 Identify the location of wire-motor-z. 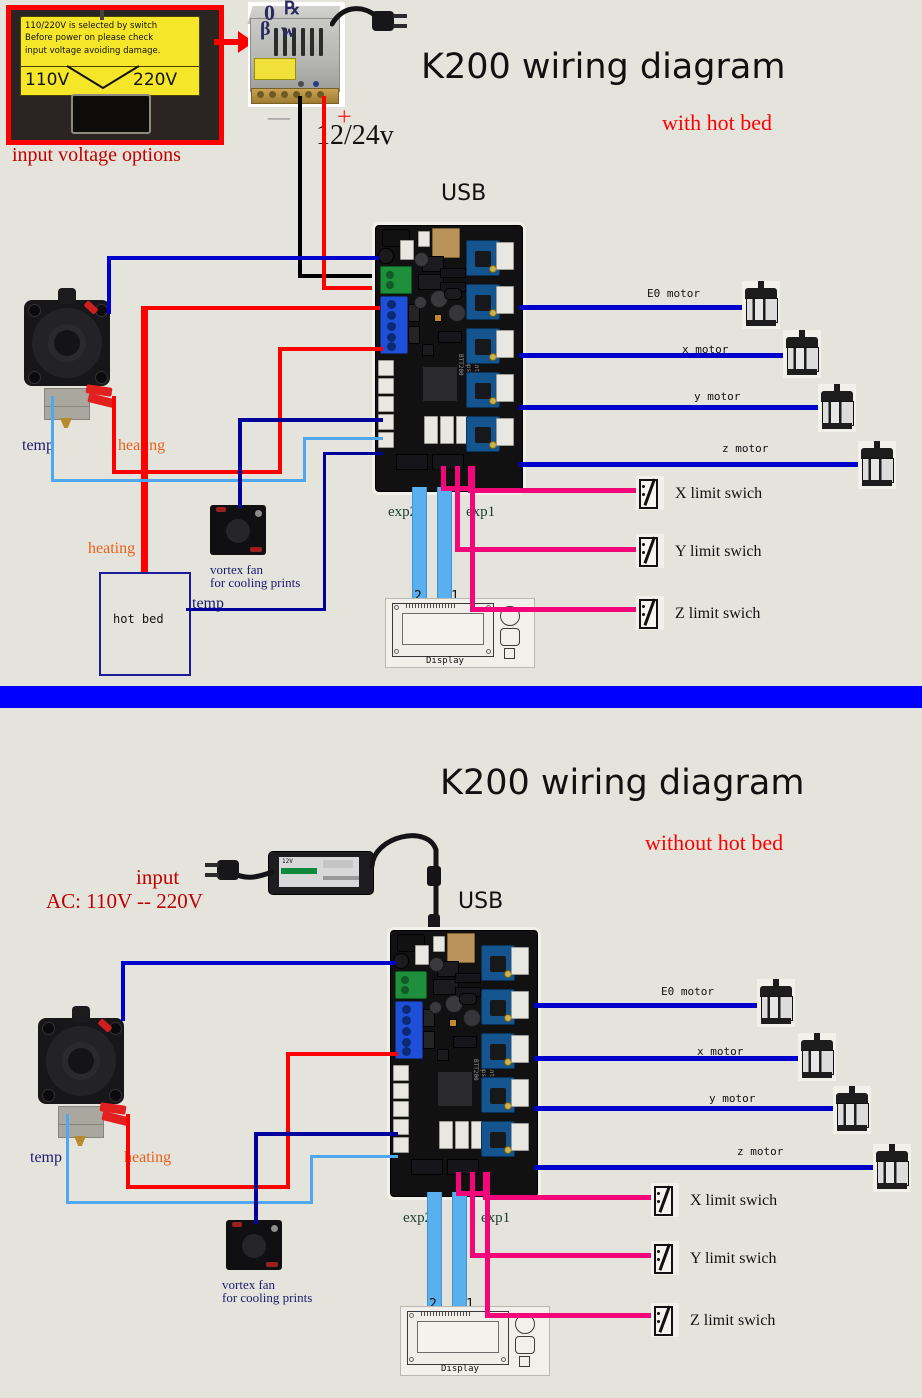
(689, 464).